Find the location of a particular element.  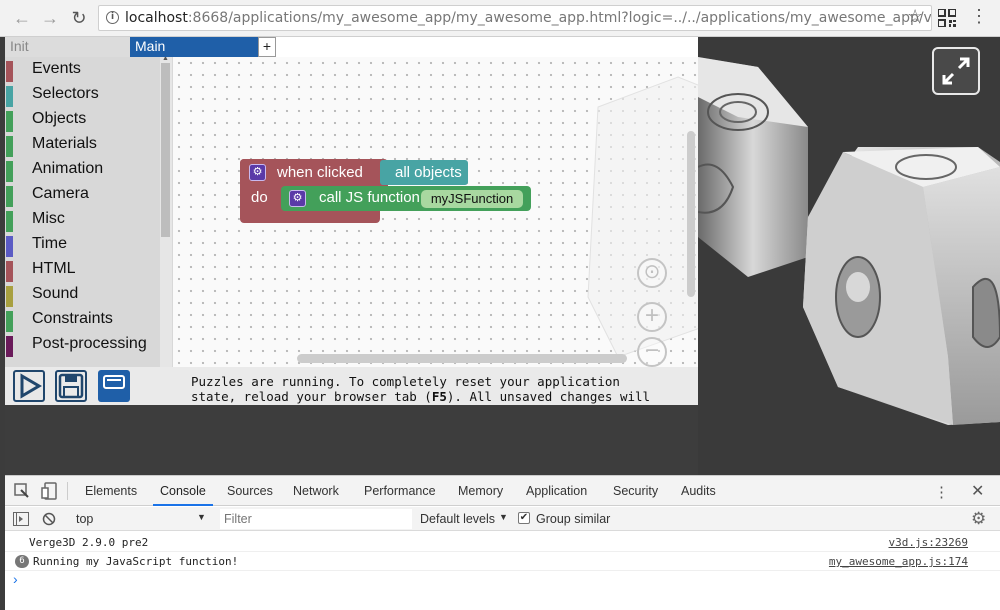

devtools-tab-performance: Performance is located at coordinates (400, 491).